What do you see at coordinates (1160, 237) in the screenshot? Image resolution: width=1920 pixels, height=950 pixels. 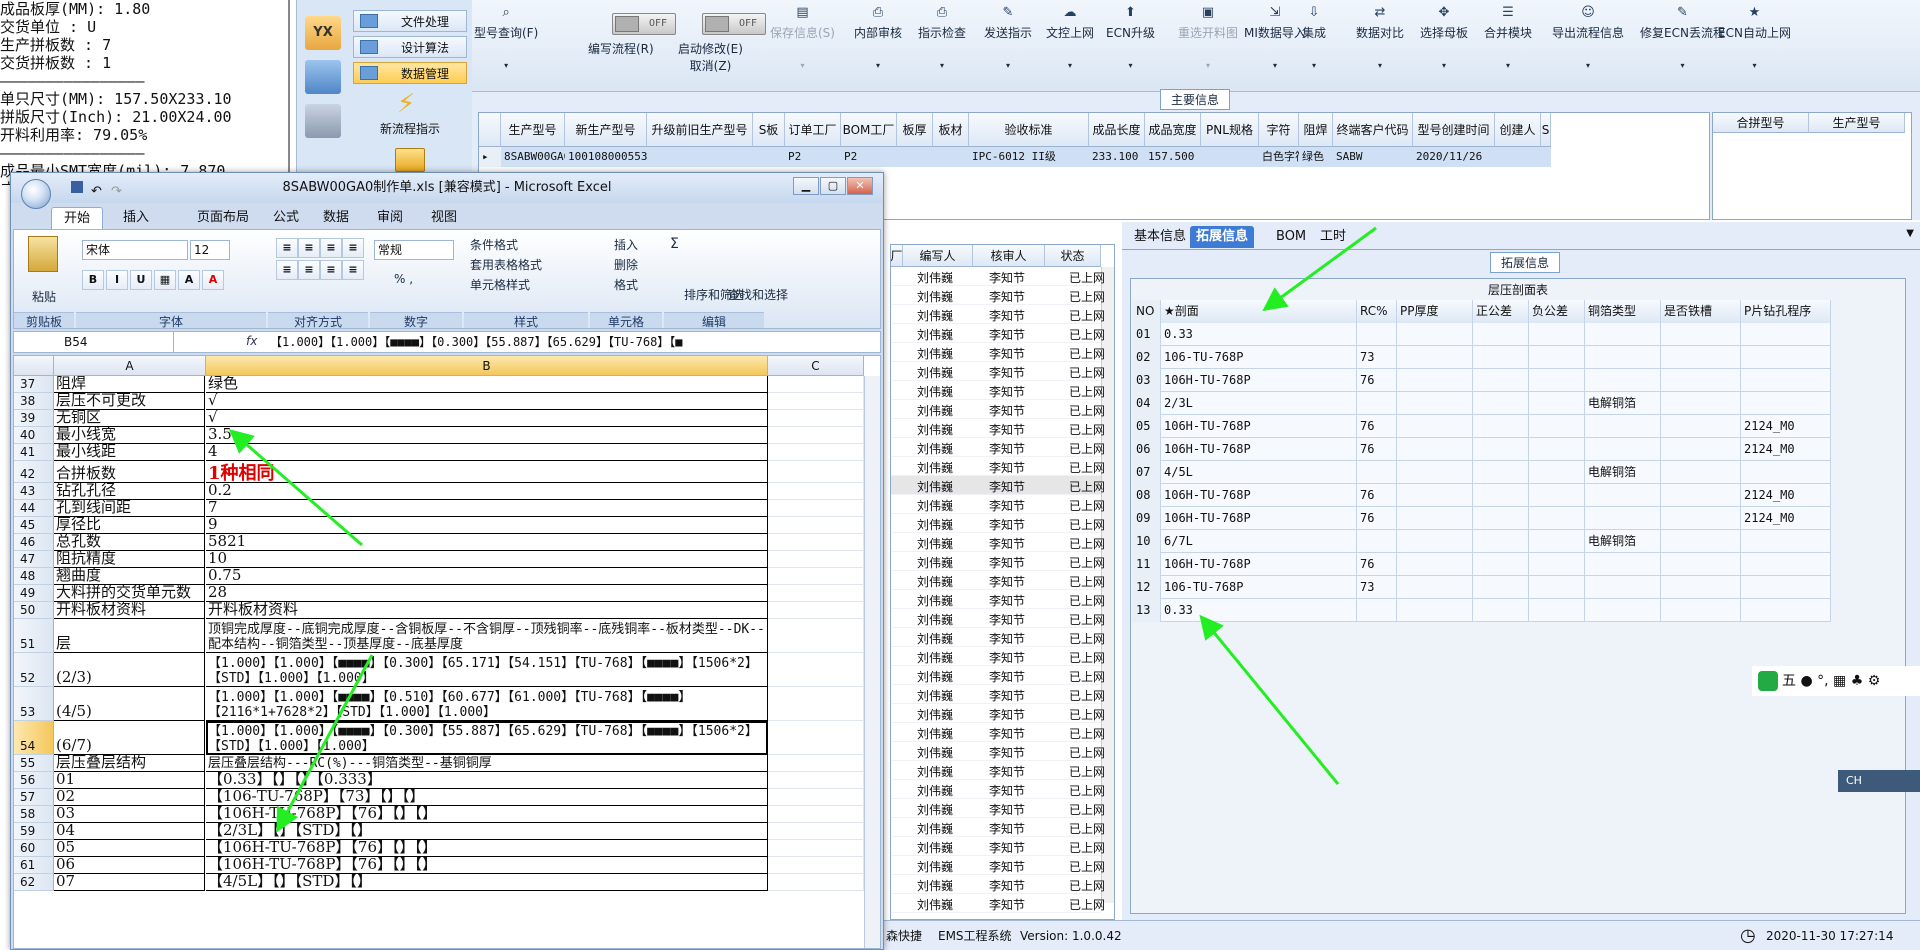 I see `tab-0: 基本信息` at bounding box center [1160, 237].